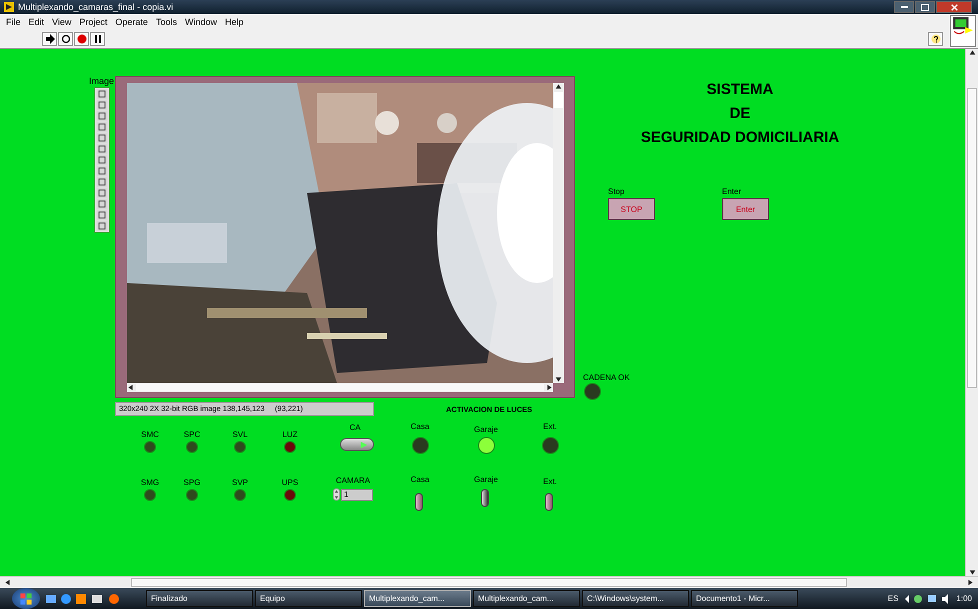 The image size is (978, 609). What do you see at coordinates (93, 22) in the screenshot?
I see `menu-item: Project` at bounding box center [93, 22].